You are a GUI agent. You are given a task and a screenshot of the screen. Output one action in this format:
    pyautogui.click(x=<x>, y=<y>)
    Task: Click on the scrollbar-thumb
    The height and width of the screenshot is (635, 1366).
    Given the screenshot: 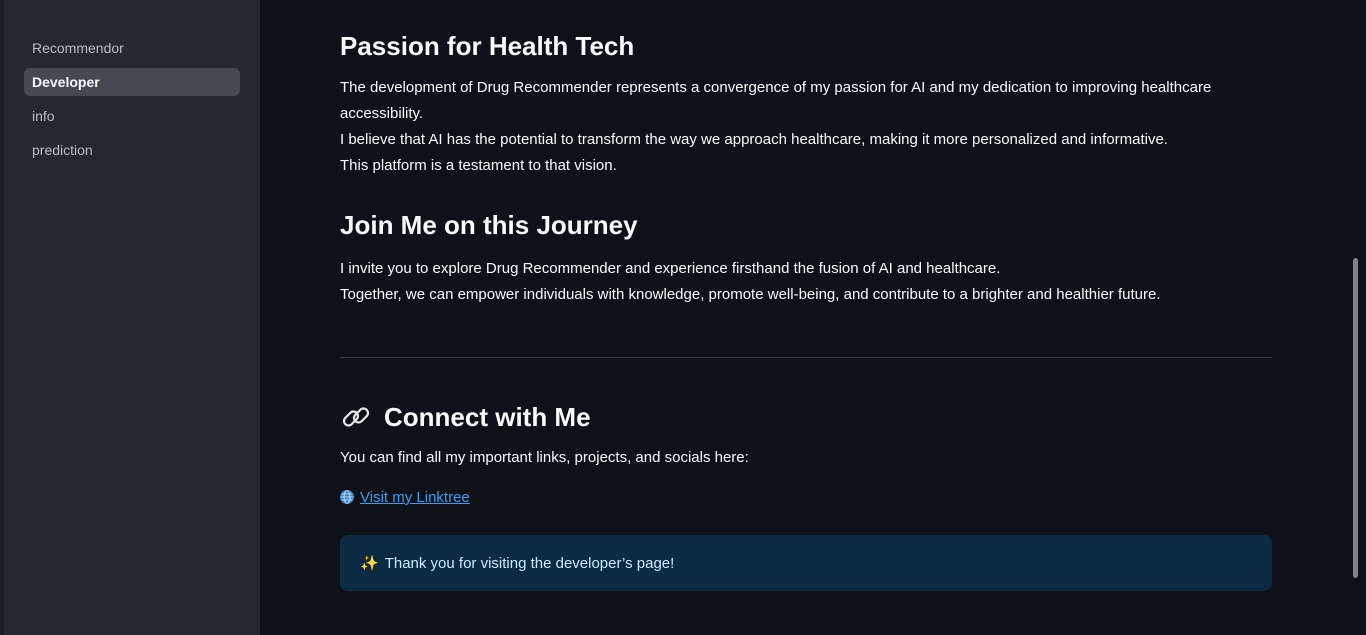 What is the action you would take?
    pyautogui.click(x=1355, y=418)
    